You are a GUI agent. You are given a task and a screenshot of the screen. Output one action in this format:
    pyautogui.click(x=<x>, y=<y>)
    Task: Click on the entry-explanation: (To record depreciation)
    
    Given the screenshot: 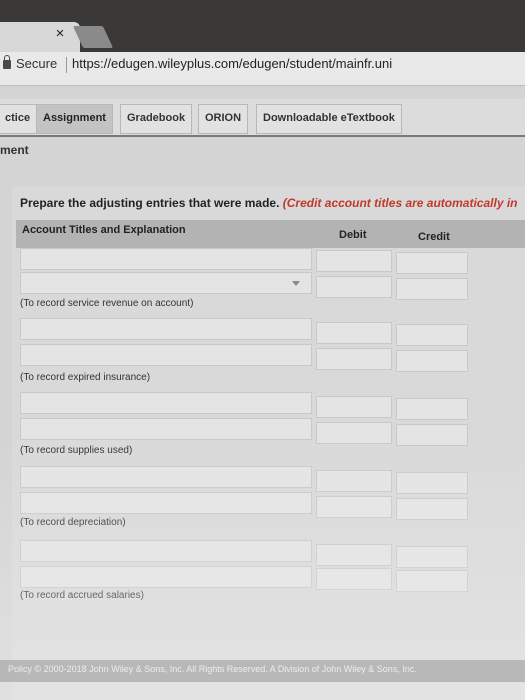 What is the action you would take?
    pyautogui.click(x=73, y=522)
    